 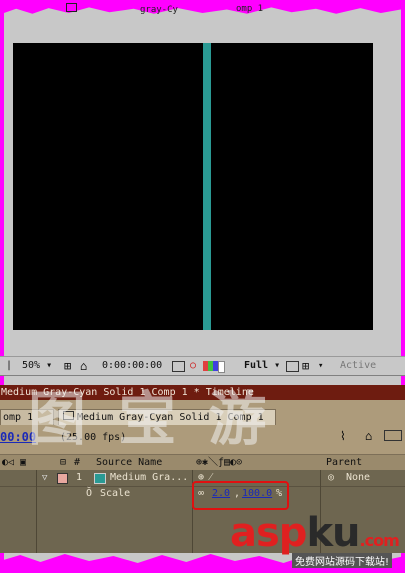 I want to click on column-divider, so click(x=36, y=511).